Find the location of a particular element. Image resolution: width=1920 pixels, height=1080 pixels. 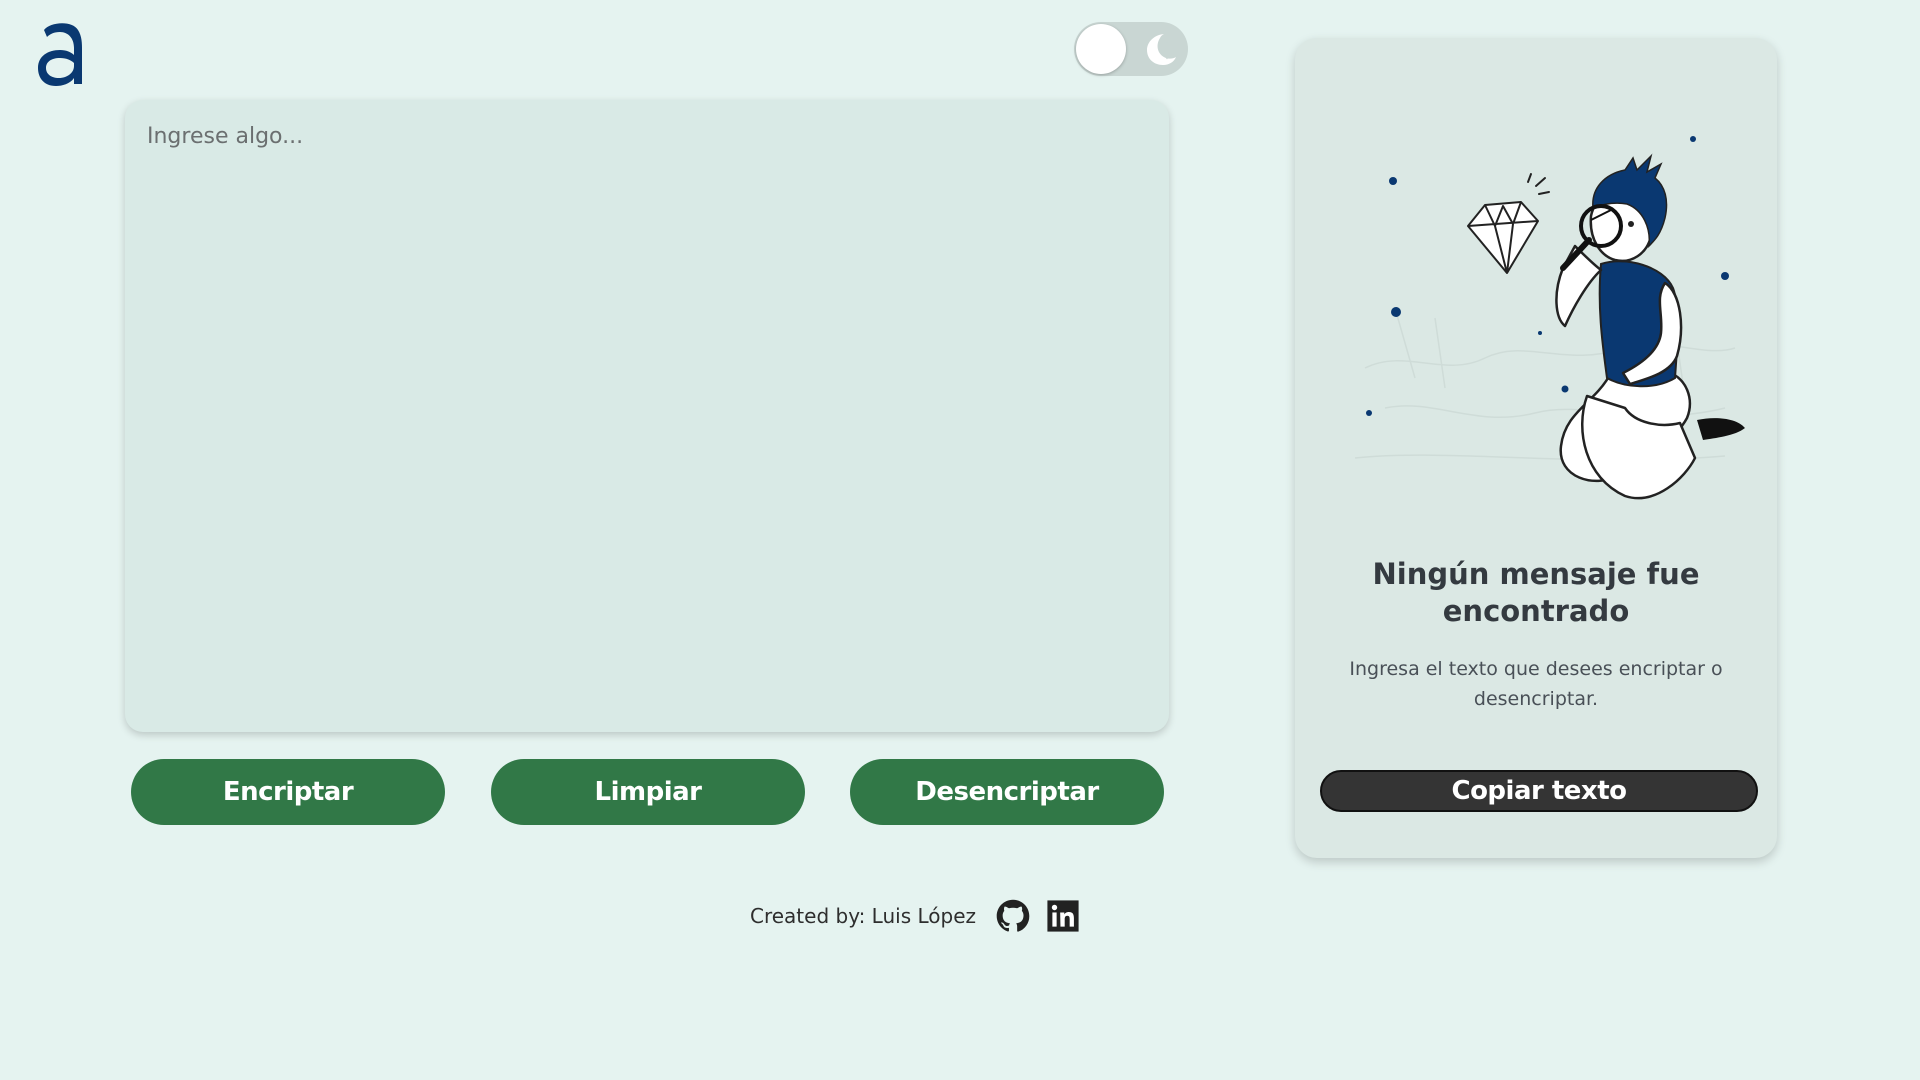

decrypt-button: Desencriptar is located at coordinates (1007, 792).